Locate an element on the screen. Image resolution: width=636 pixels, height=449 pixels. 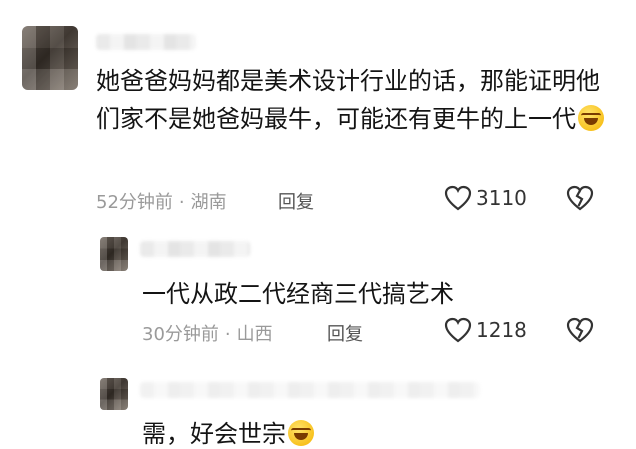
comment-text: 一代从政二代经商三代搞艺术 is located at coordinates (352, 294).